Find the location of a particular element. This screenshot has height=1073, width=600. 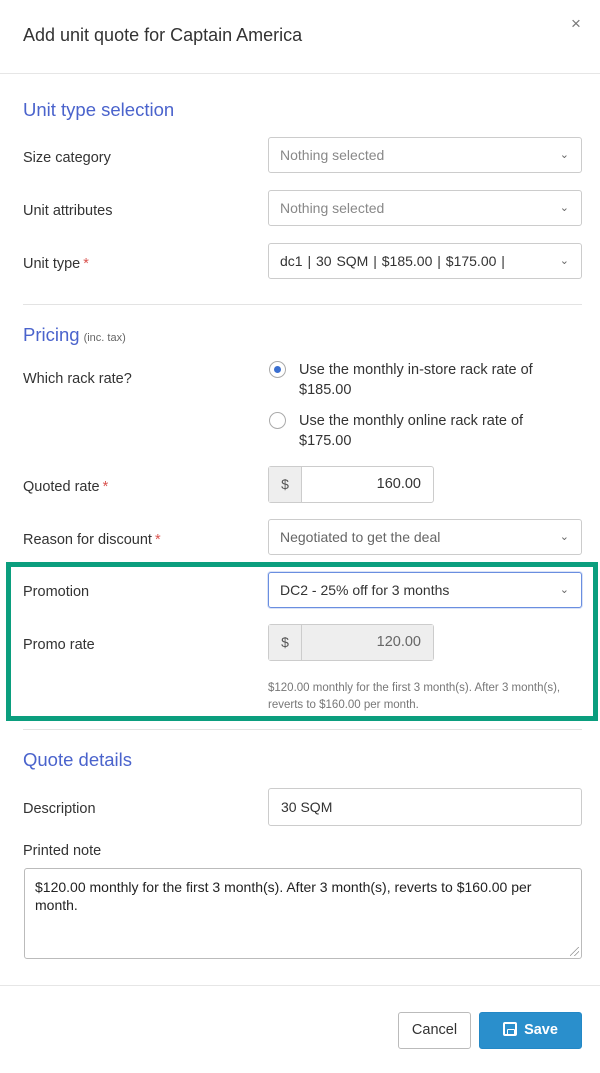

radio-instore-rate is located at coordinates (277, 369).